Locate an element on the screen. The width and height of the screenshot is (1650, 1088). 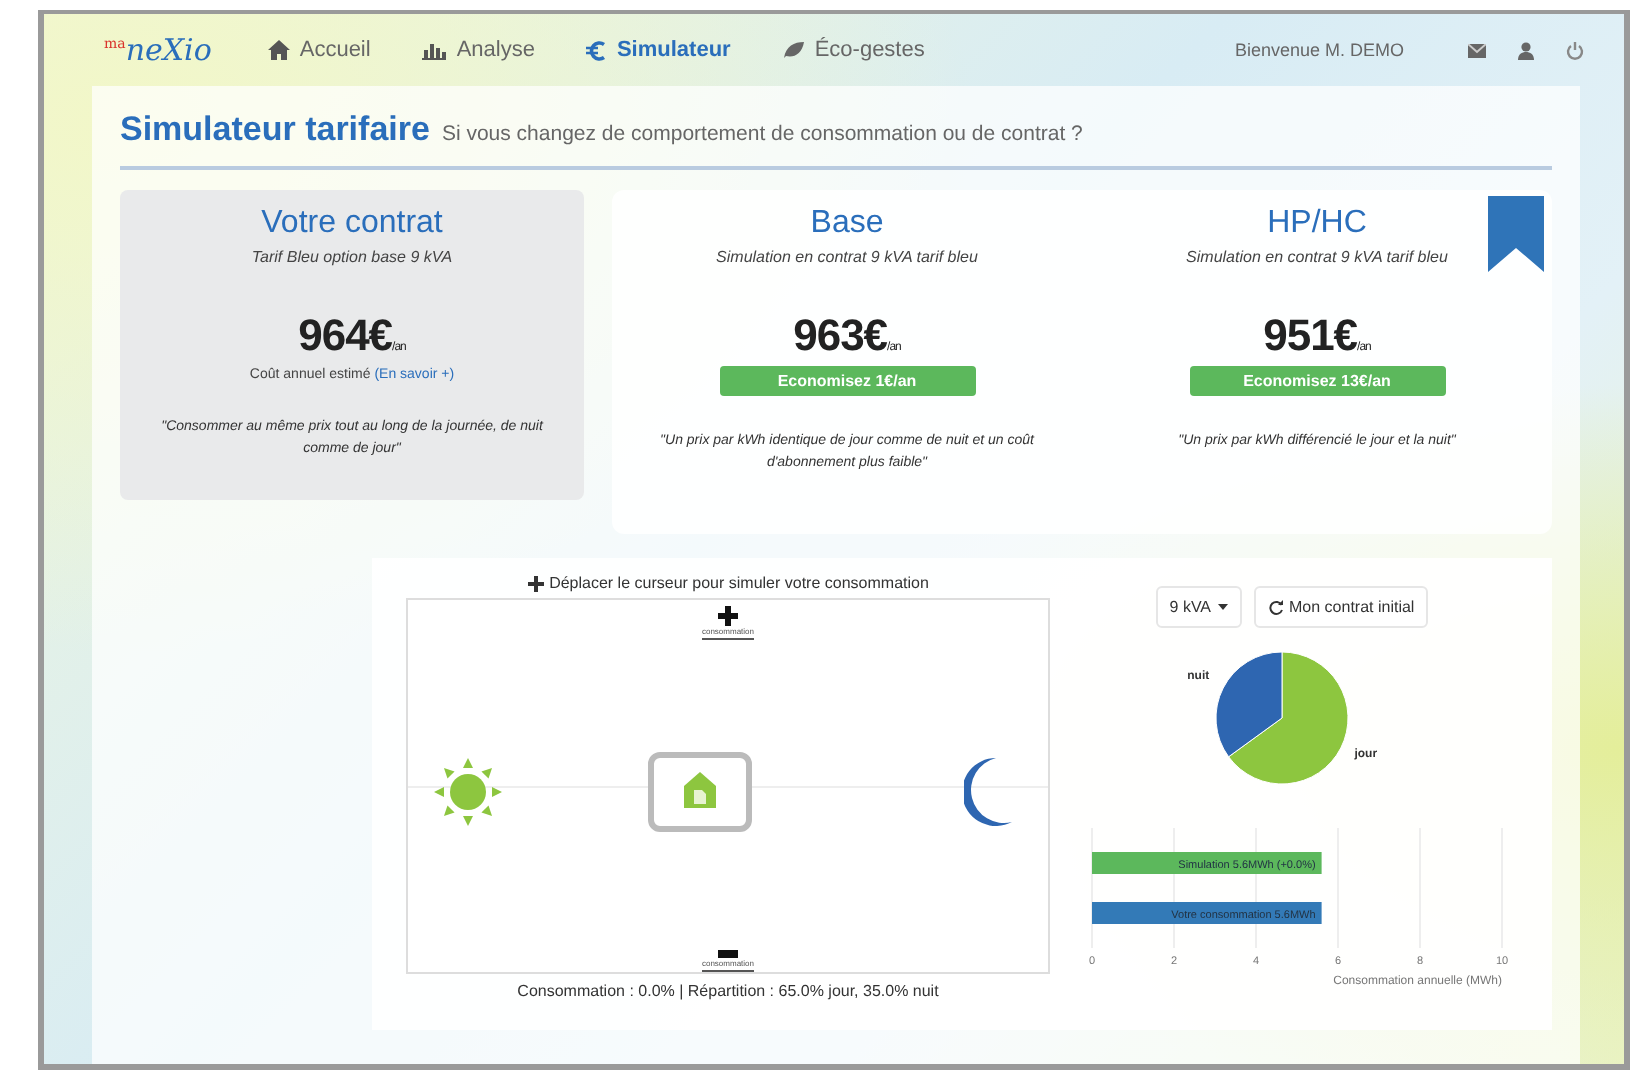
nav-item: Simulateur is located at coordinates (658, 50).